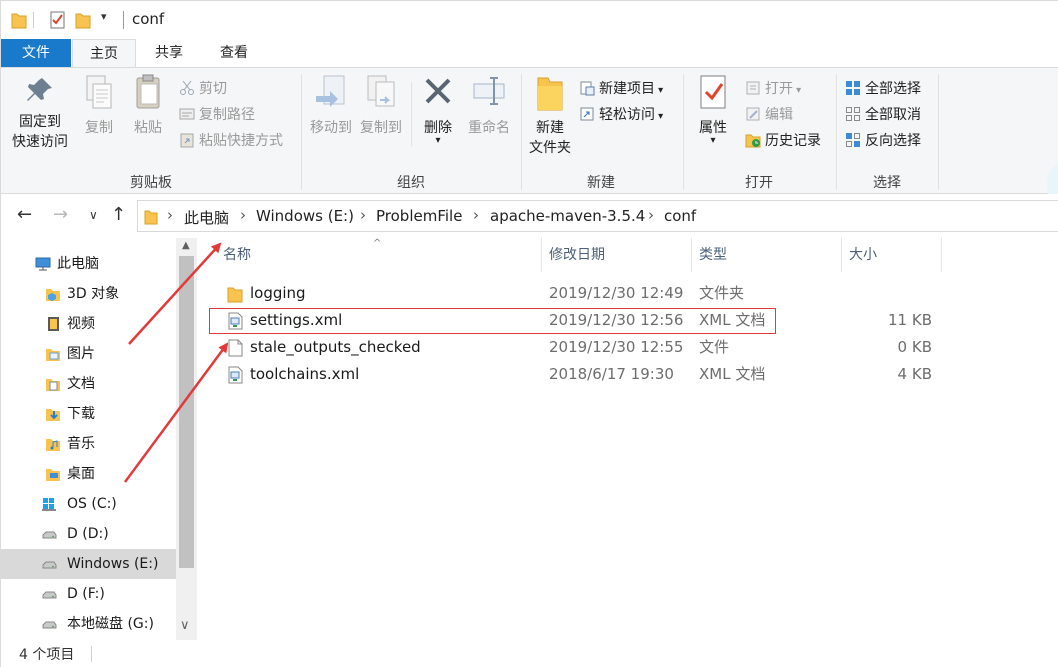 The image size is (1058, 667). Describe the element at coordinates (81, 384) in the screenshot. I see `nav-item-label: 文档` at that location.